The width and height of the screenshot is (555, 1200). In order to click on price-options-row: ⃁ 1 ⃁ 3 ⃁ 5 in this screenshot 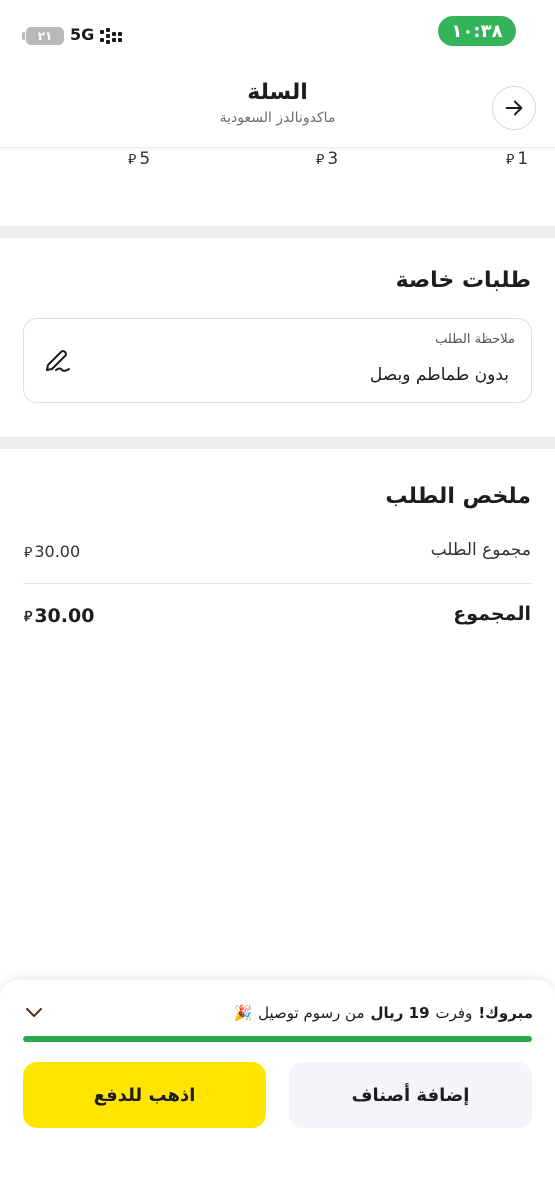, I will do `click(277, 187)`.